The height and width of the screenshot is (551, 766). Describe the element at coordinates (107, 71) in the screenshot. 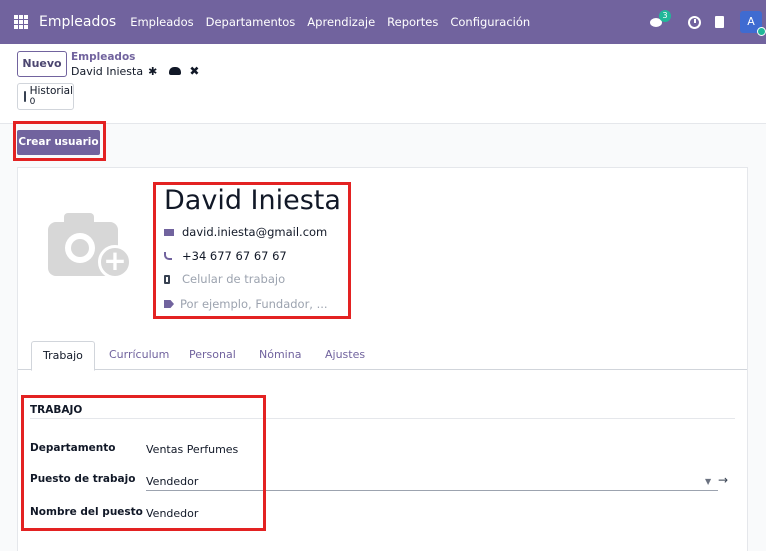

I see `record-name: David Iniesta` at that location.